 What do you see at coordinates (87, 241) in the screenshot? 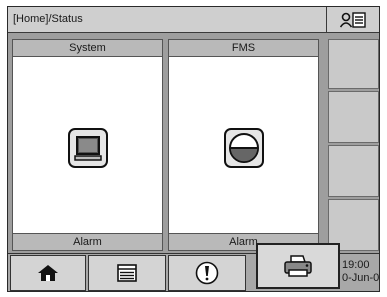
I see `system-panel-status: Alarm` at bounding box center [87, 241].